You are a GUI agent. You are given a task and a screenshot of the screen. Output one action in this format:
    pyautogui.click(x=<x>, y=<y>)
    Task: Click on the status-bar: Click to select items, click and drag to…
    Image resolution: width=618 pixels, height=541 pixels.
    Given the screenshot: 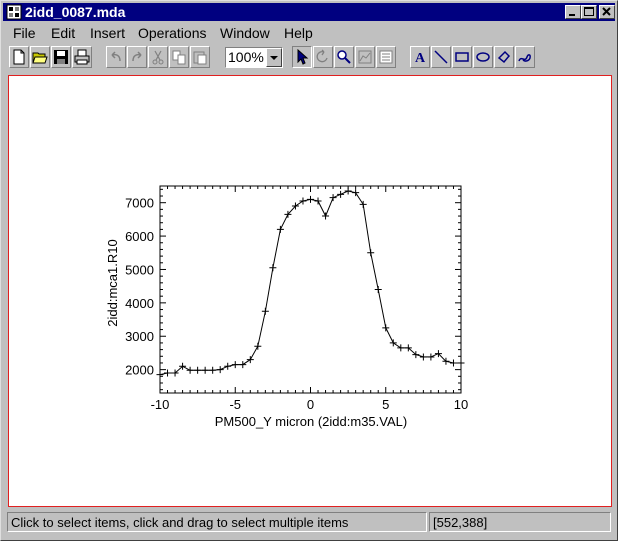 What is the action you would take?
    pyautogui.click(x=309, y=522)
    